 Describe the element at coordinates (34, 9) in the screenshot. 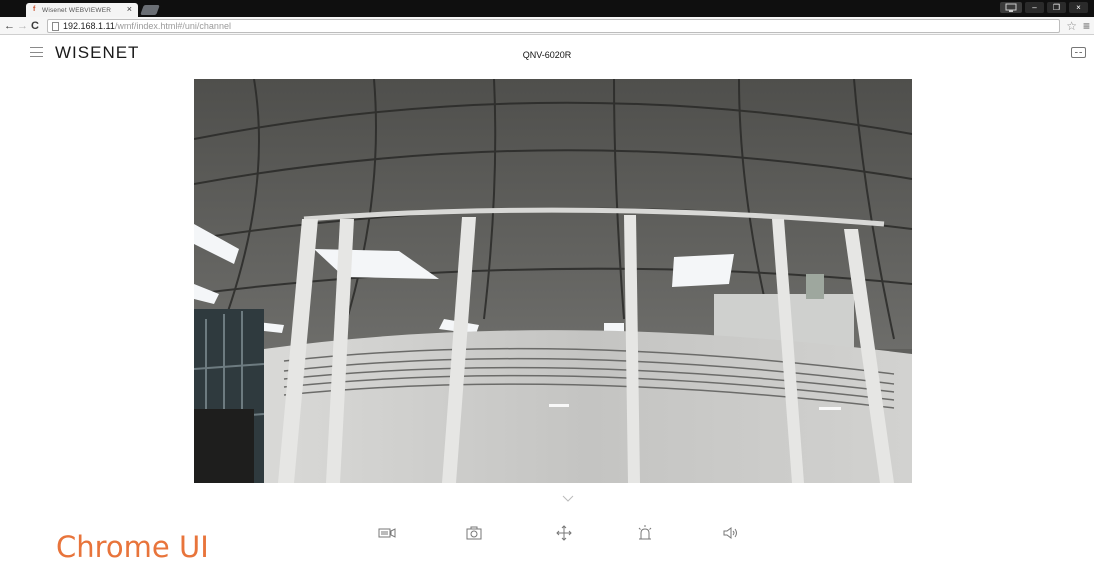

I see `wisenet-favicon-icon: f` at that location.